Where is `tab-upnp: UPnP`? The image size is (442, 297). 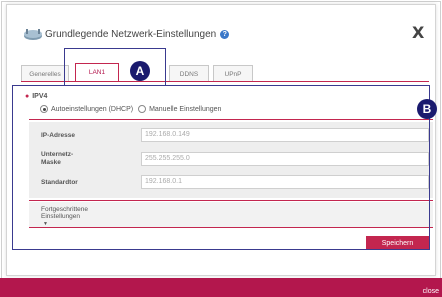
tab-upnp: UPnP is located at coordinates (233, 73).